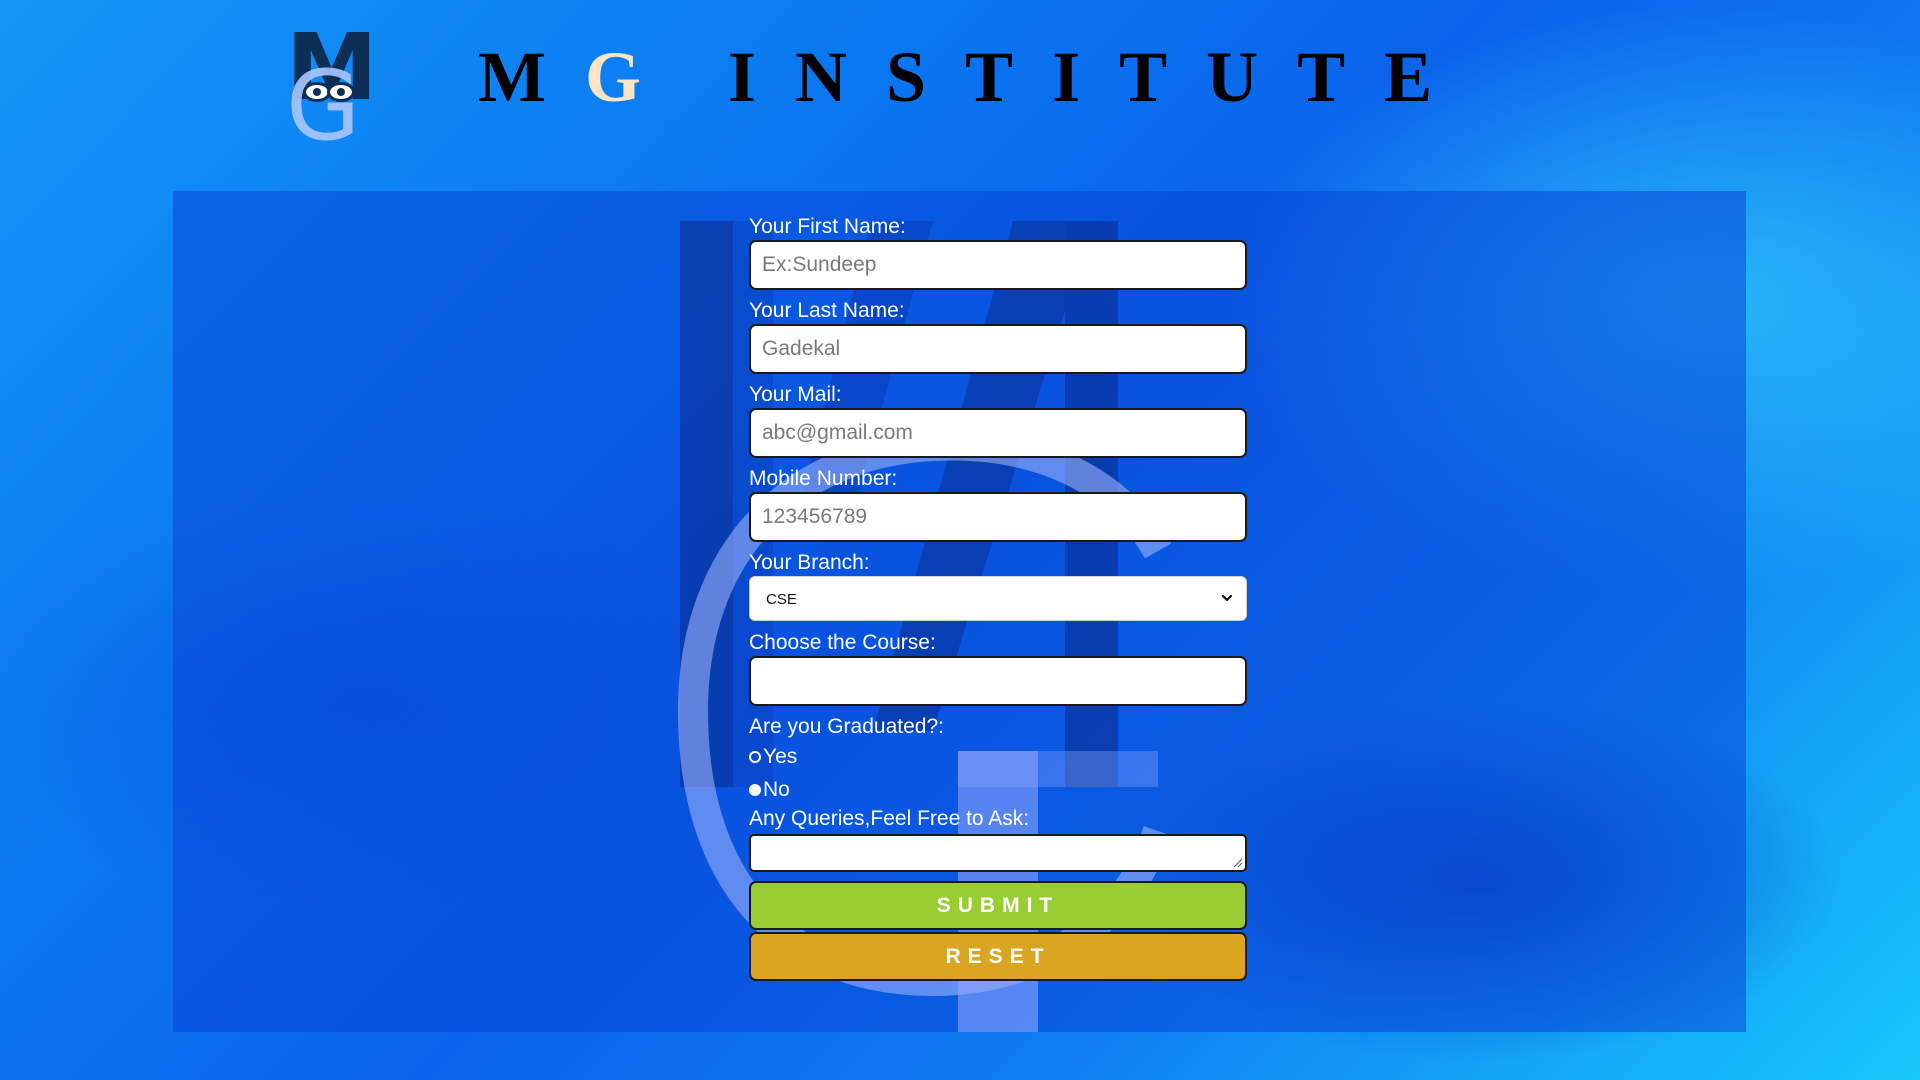 The image size is (1920, 1080). Describe the element at coordinates (998, 349) in the screenshot. I see `last-name-input` at that location.